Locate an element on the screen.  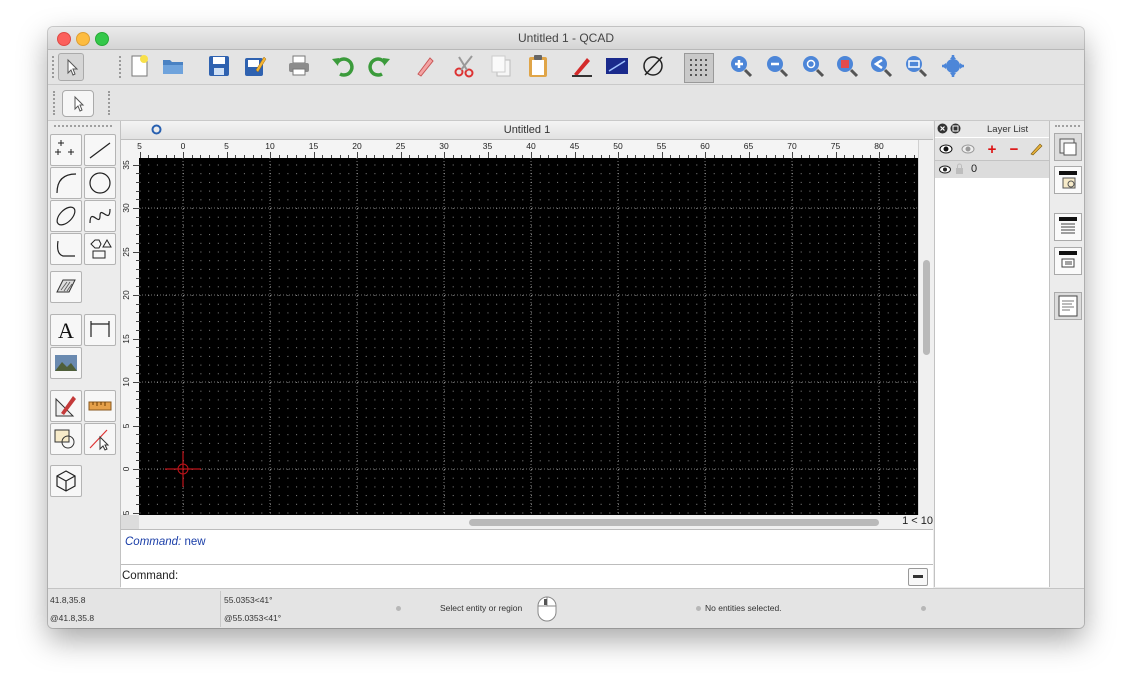
dock-grip is located at coordinates (1067, 126).